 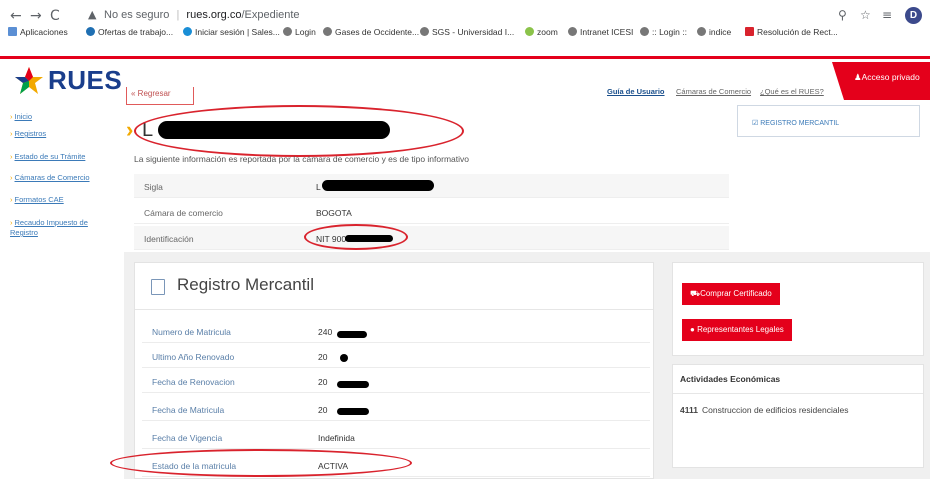 What do you see at coordinates (21, 116) in the screenshot?
I see `sidebar-item-inicio: › Inicio` at bounding box center [21, 116].